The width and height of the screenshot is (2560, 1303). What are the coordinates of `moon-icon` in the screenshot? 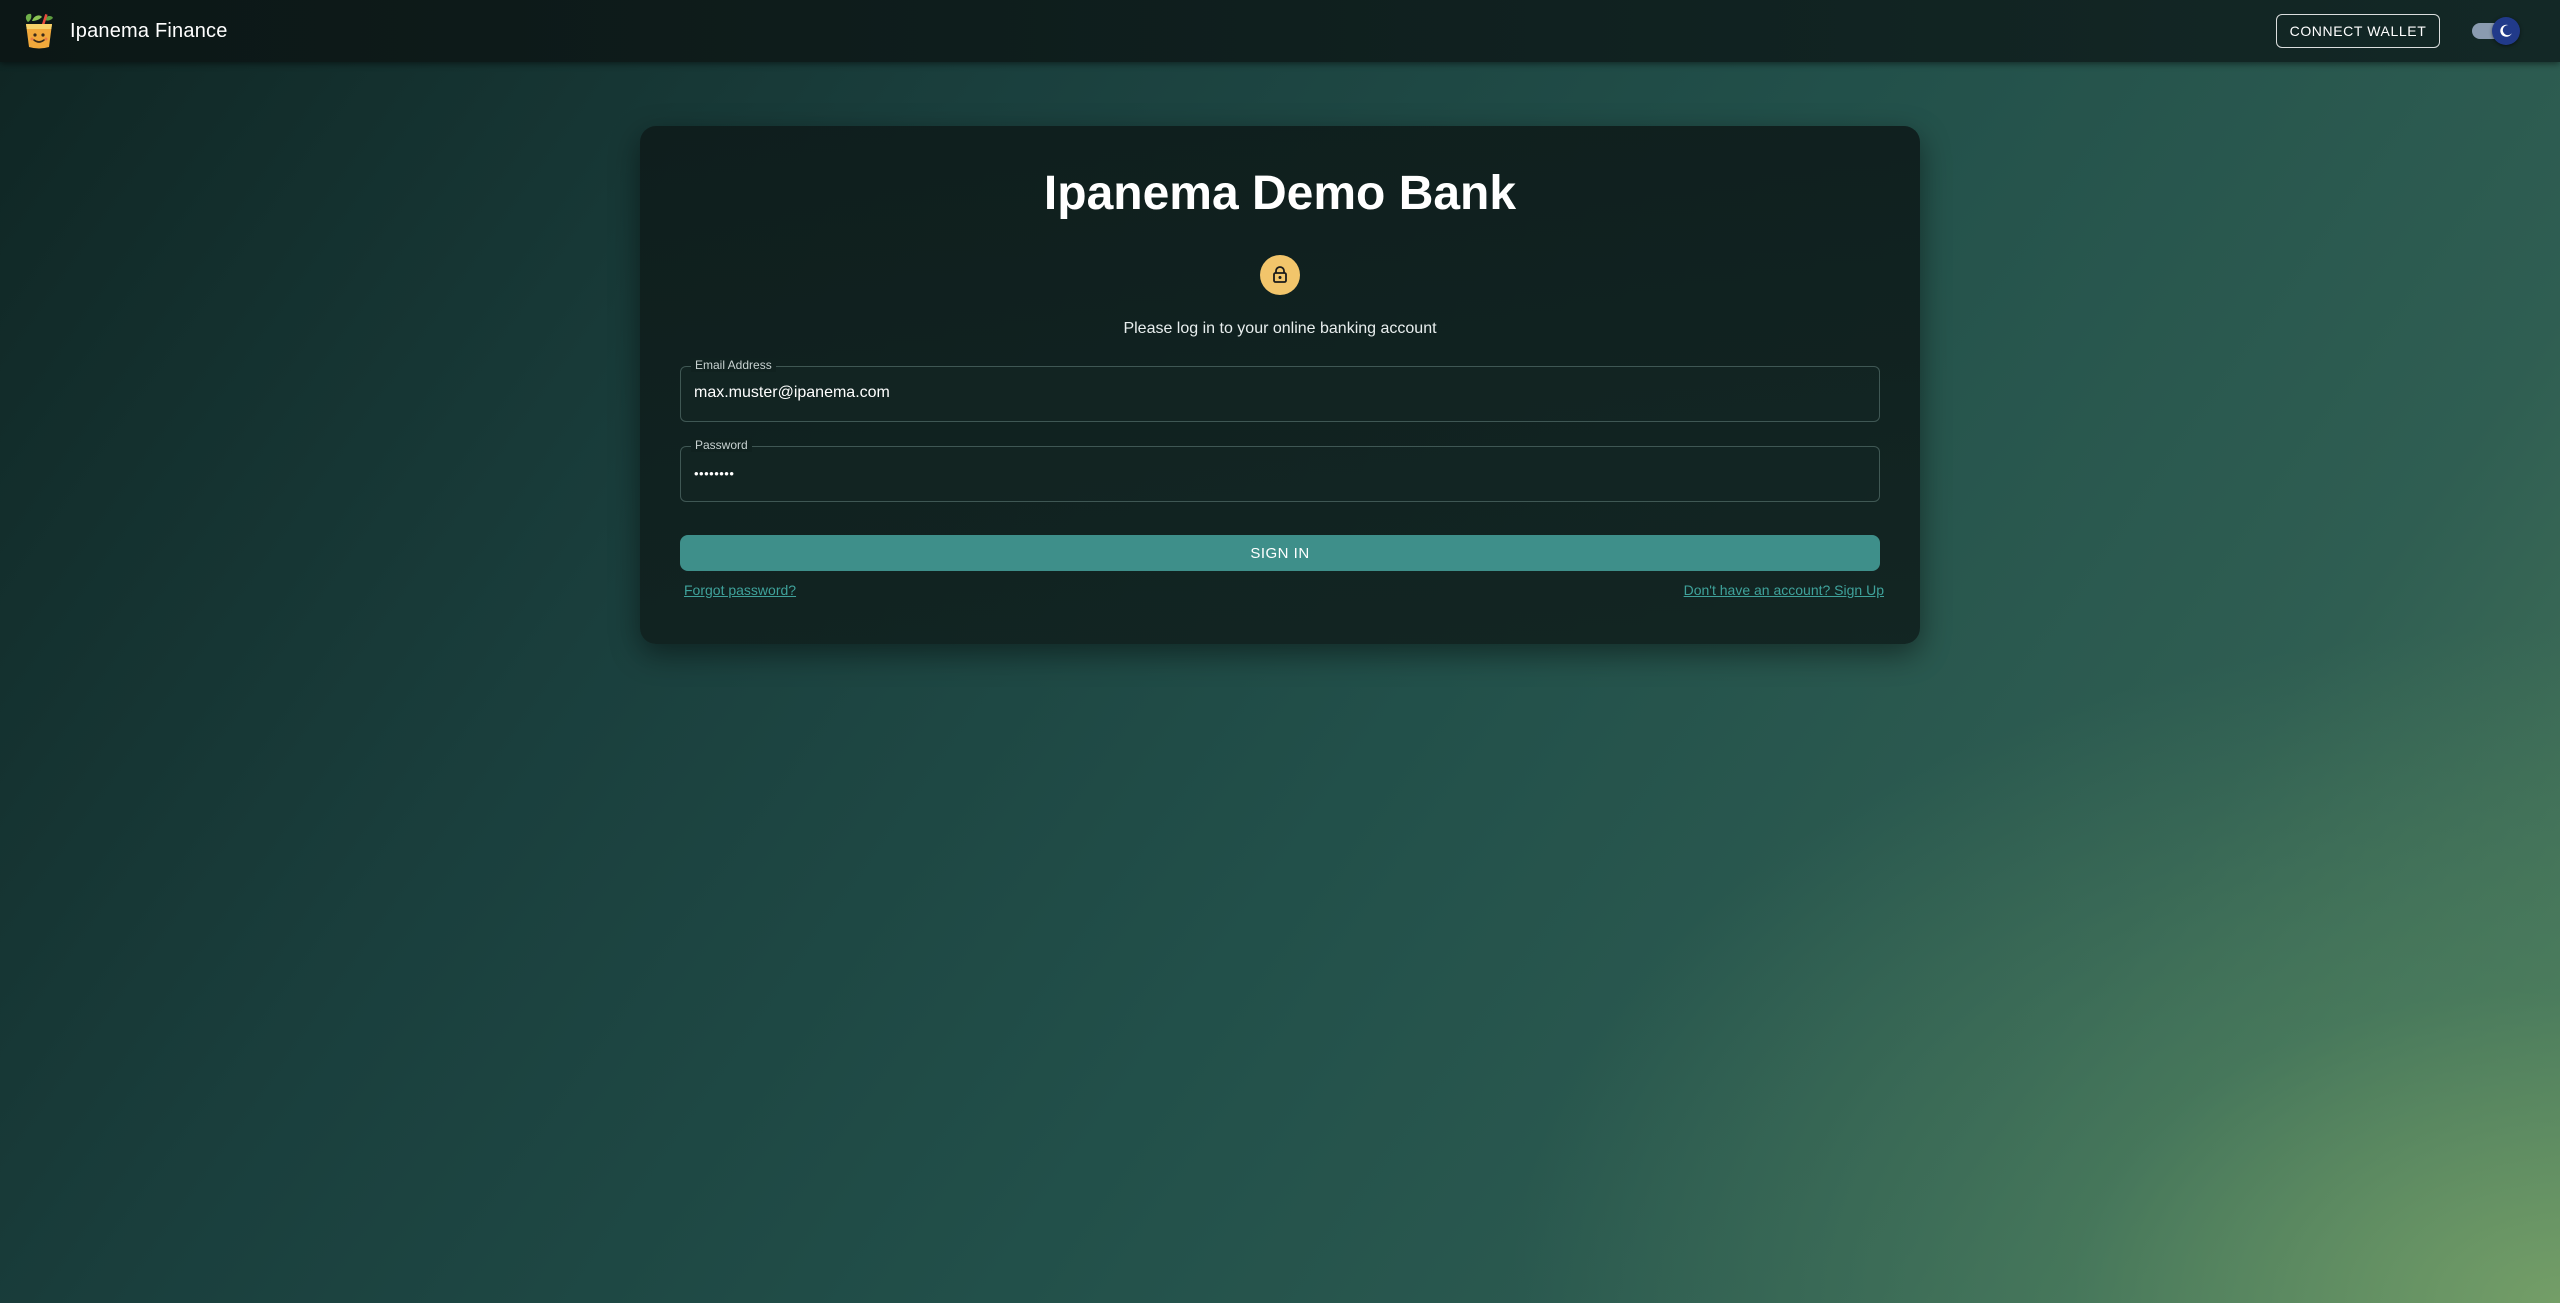 It's located at (2506, 30).